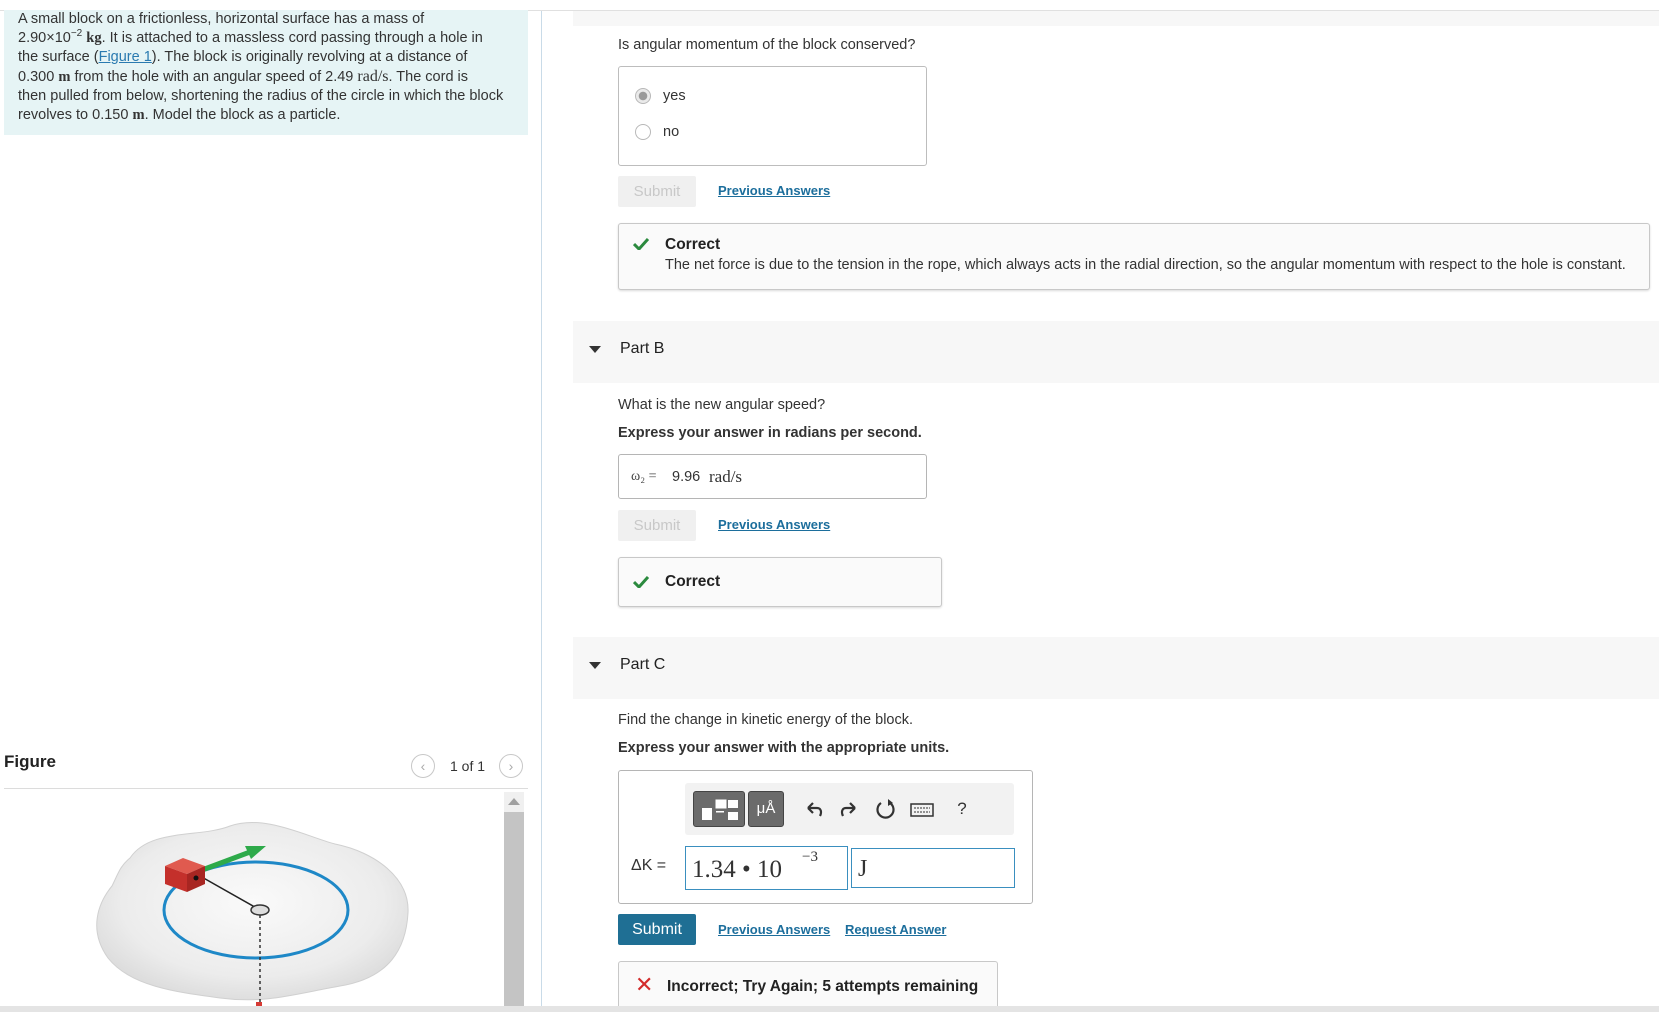 The height and width of the screenshot is (1012, 1659). Describe the element at coordinates (774, 190) in the screenshot. I see `part-a-previous-answers-link: Previous Answers` at that location.